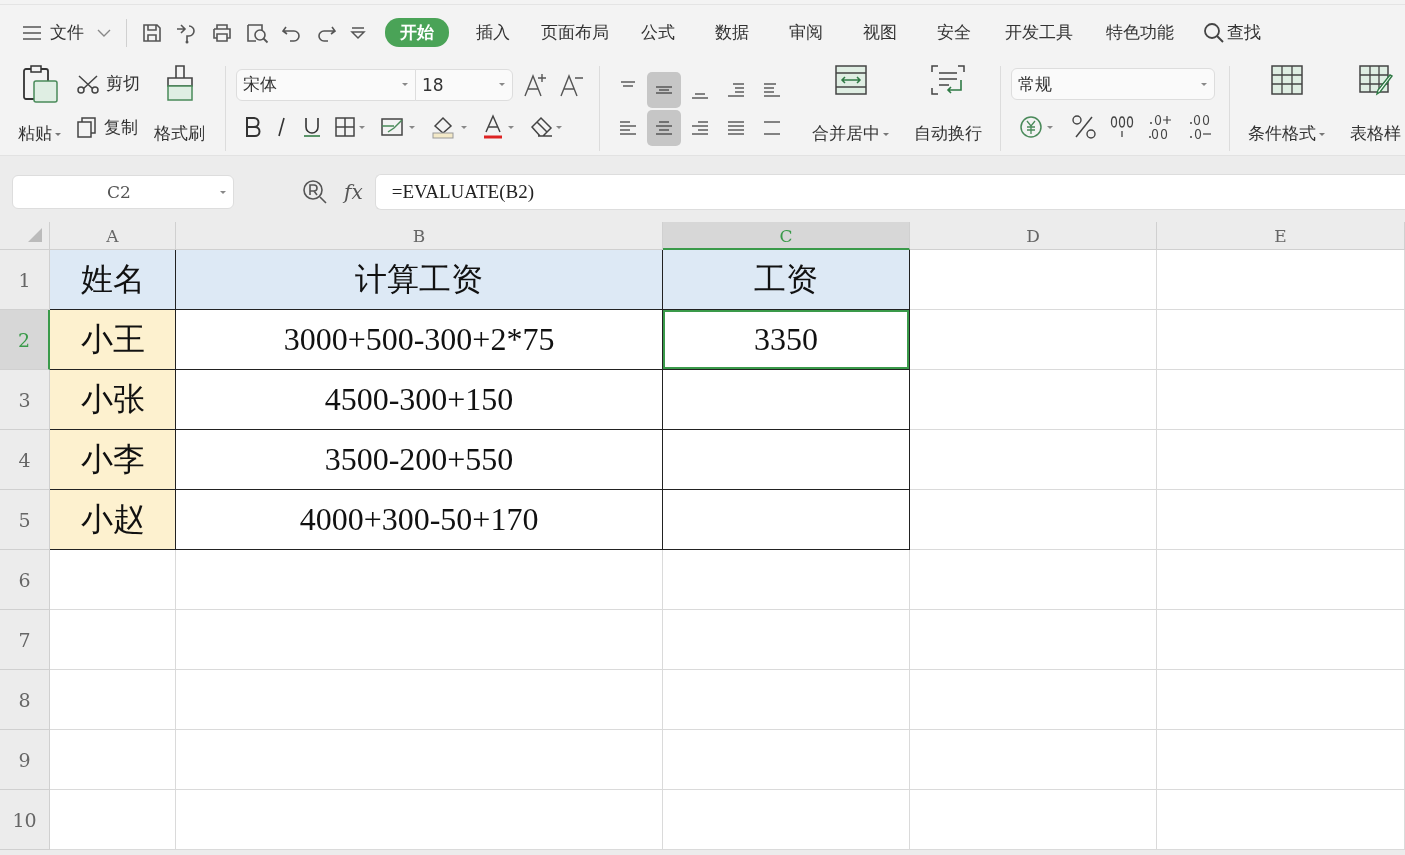 The width and height of the screenshot is (1405, 855). Describe the element at coordinates (87, 127) in the screenshot. I see `copy-icon` at that location.